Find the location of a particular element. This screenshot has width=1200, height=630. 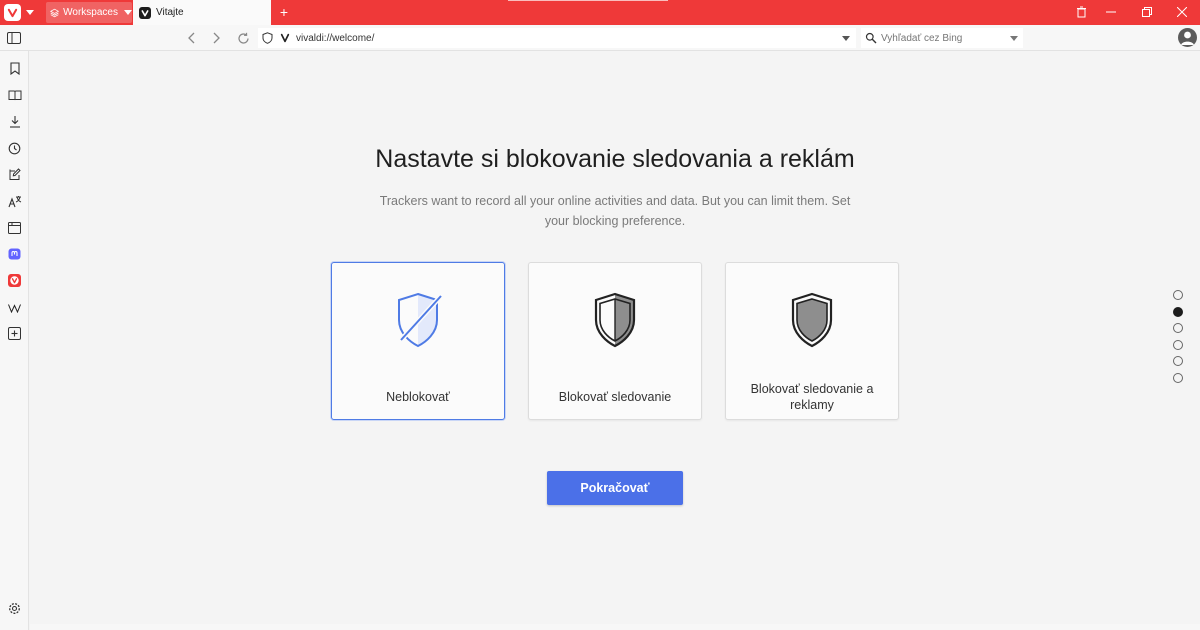

mastodon-panel-button is located at coordinates (14, 254).